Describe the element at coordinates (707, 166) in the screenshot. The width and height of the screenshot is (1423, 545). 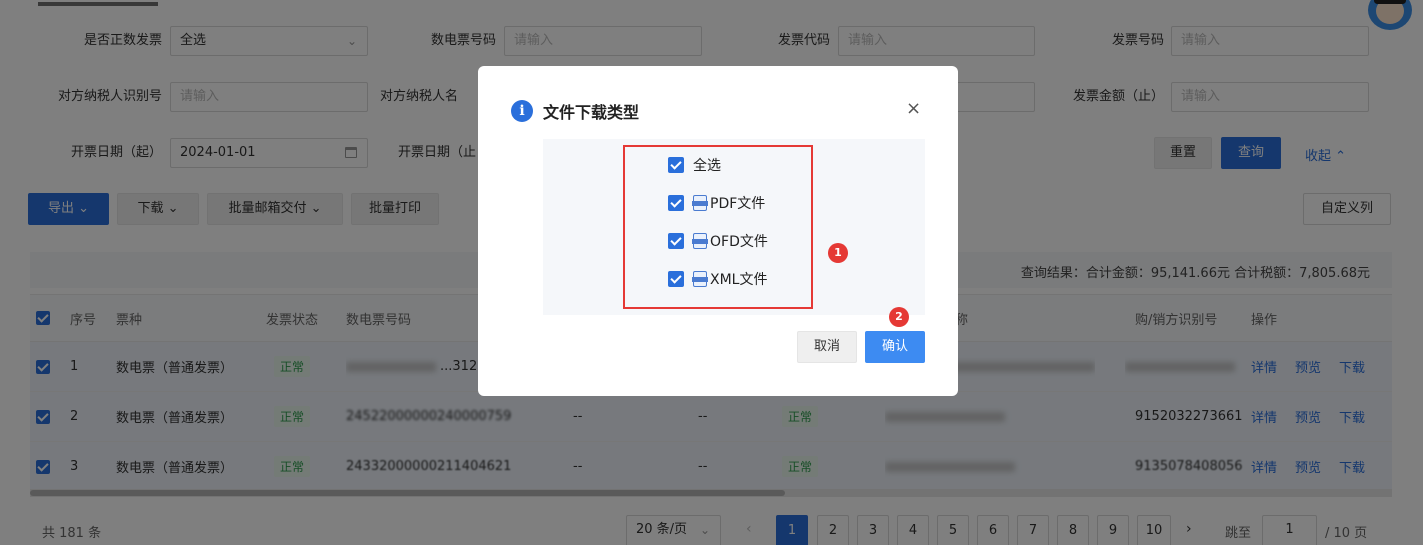
I see `option-label: 全选` at that location.